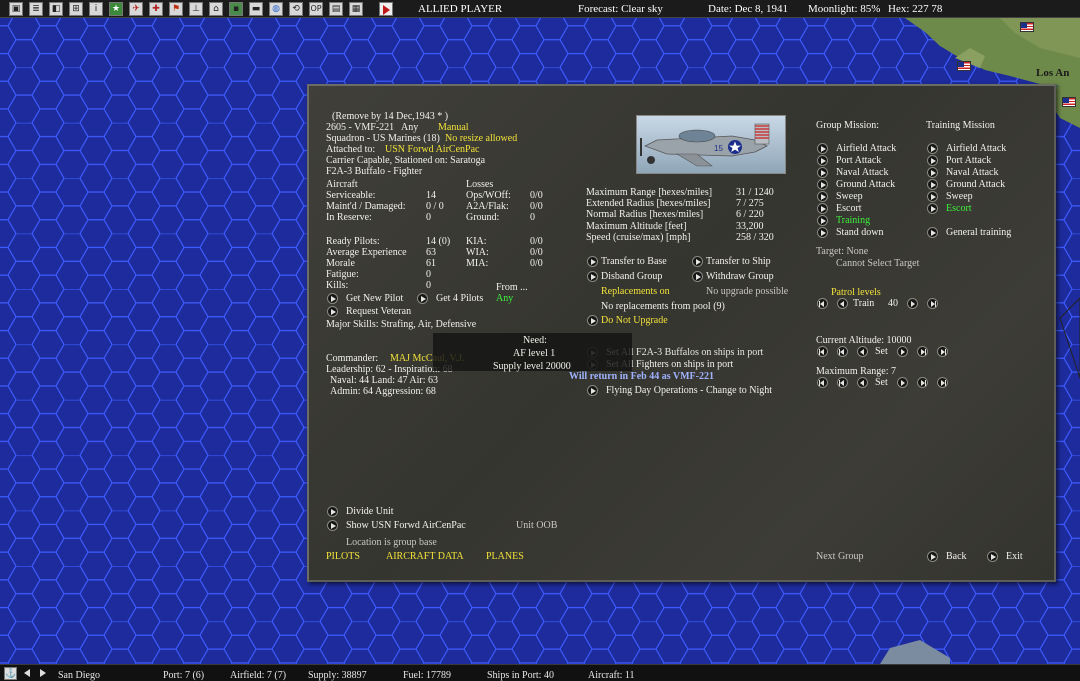  What do you see at coordinates (316, 9) in the screenshot?
I see `op-icon: OP` at bounding box center [316, 9].